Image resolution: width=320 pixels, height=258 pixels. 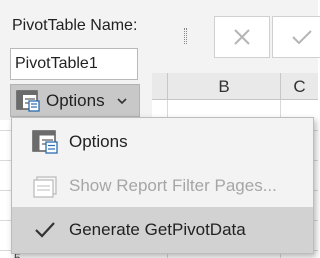 What do you see at coordinates (98, 141) in the screenshot?
I see `menu-item-label: Options` at bounding box center [98, 141].